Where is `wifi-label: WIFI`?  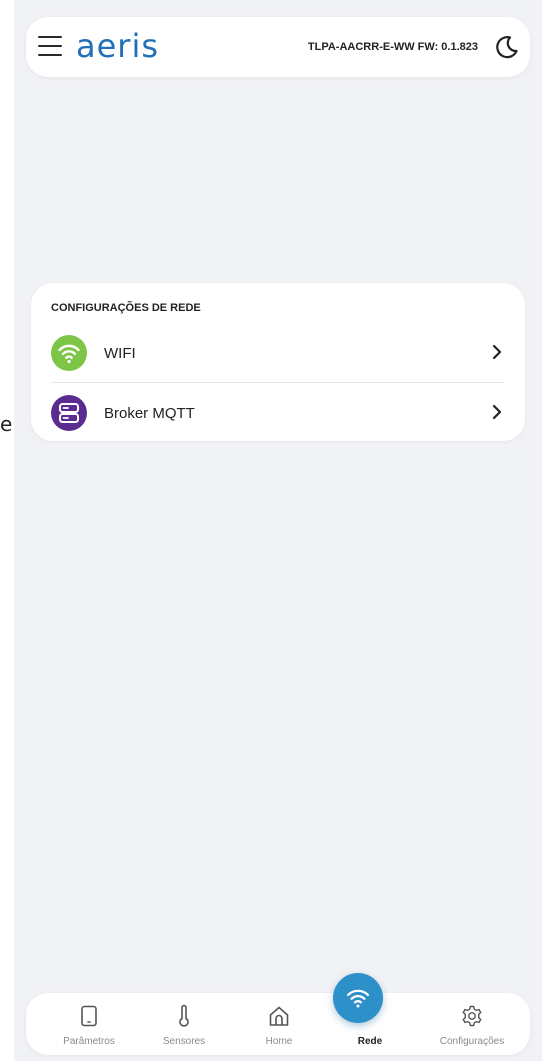 wifi-label: WIFI is located at coordinates (120, 353).